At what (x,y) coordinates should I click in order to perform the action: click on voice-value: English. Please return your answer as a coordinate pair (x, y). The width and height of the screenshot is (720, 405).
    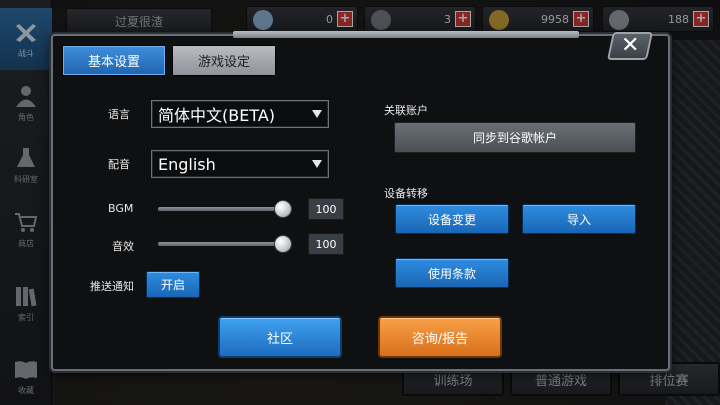
    Looking at the image, I should click on (187, 164).